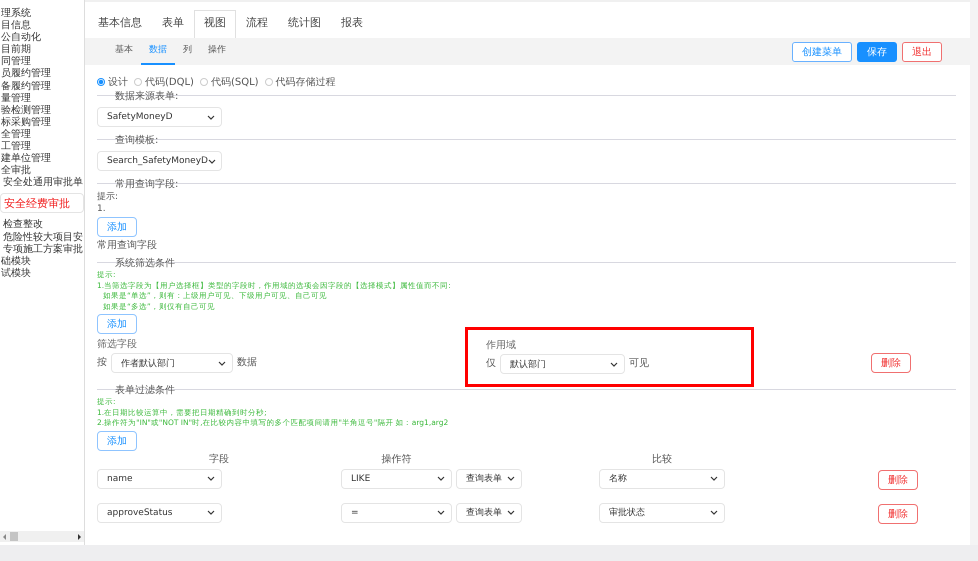  I want to click on sidebar-item: 全管理, so click(42, 135).